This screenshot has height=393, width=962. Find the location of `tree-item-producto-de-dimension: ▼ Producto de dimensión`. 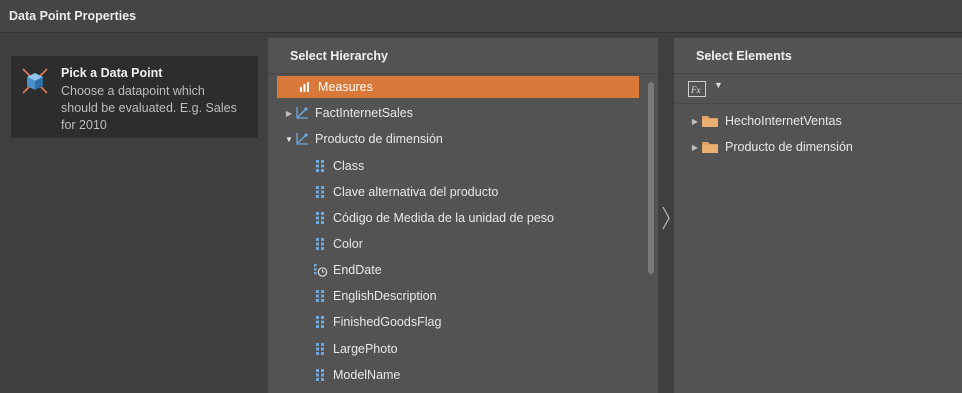

tree-item-producto-de-dimension: ▼ Producto de dimensión is located at coordinates (464, 139).